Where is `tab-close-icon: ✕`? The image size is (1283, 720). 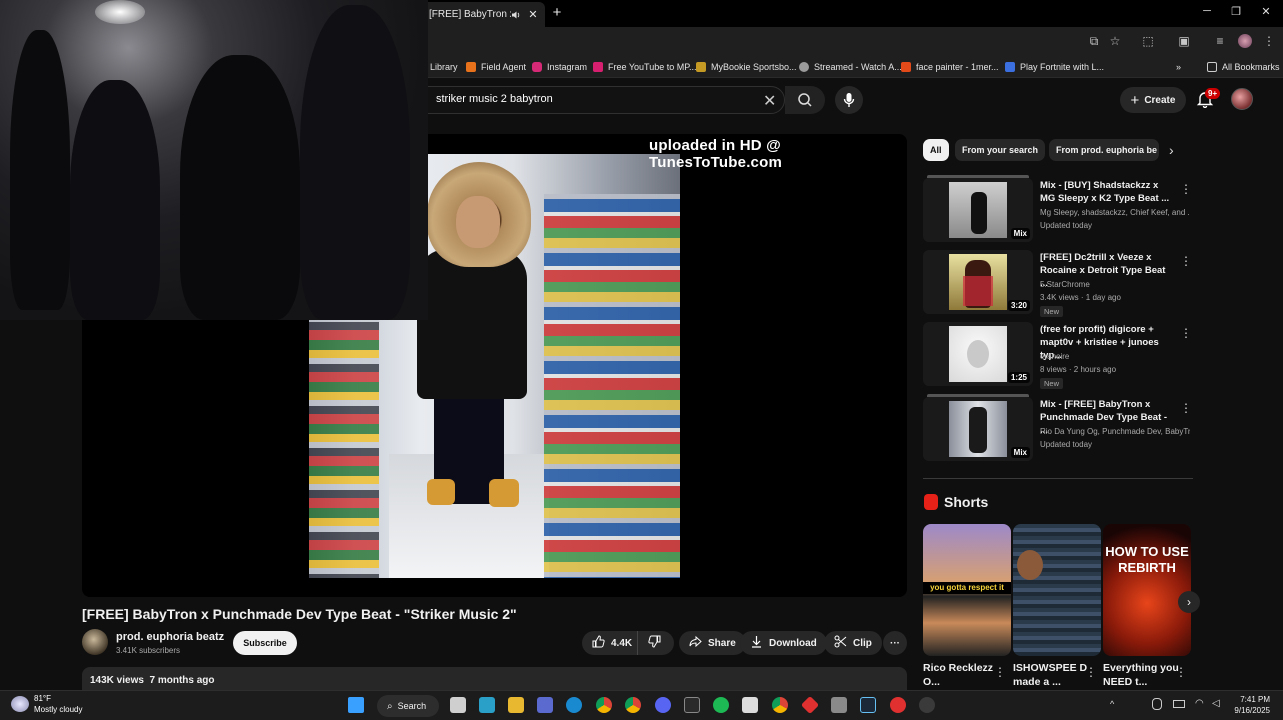 tab-close-icon: ✕ is located at coordinates (533, 14).